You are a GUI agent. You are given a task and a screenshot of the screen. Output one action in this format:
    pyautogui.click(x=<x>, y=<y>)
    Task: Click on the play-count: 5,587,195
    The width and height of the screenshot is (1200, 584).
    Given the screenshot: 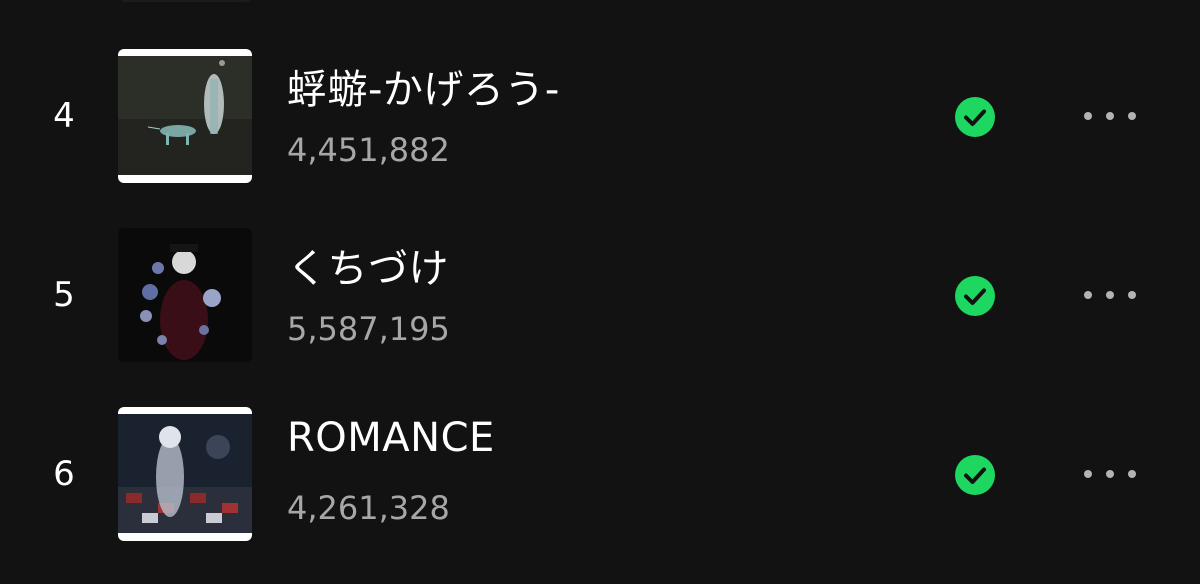 What is the action you would take?
    pyautogui.click(x=368, y=329)
    